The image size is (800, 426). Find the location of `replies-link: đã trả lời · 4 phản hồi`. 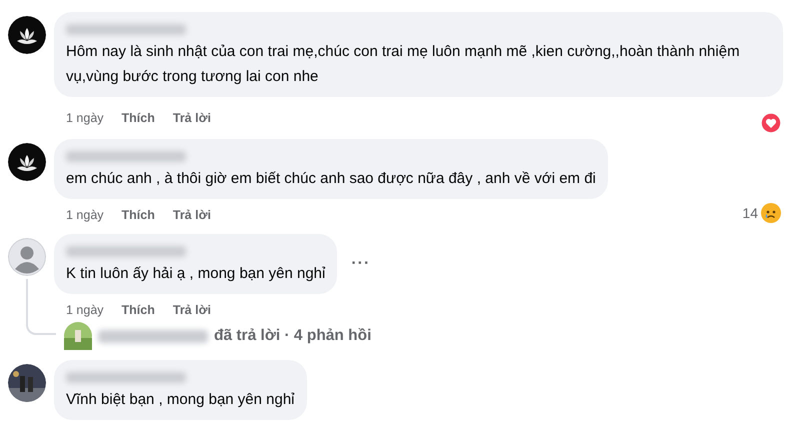

replies-link: đã trả lời · 4 phản hồi is located at coordinates (293, 336).